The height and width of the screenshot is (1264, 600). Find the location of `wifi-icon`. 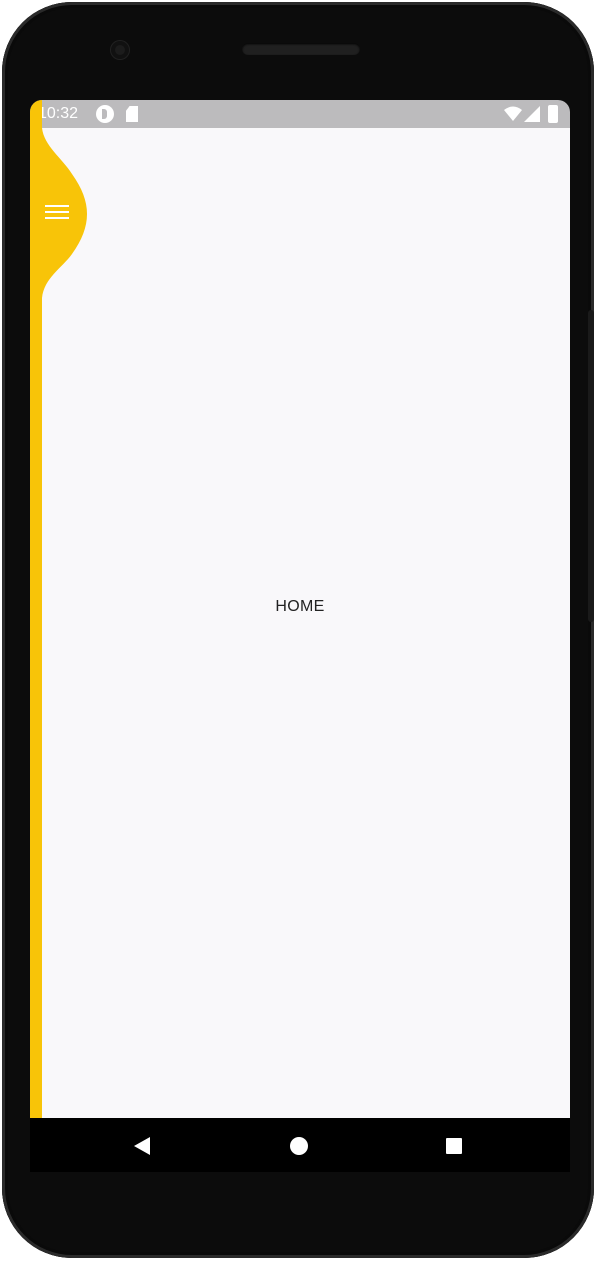

wifi-icon is located at coordinates (513, 113).